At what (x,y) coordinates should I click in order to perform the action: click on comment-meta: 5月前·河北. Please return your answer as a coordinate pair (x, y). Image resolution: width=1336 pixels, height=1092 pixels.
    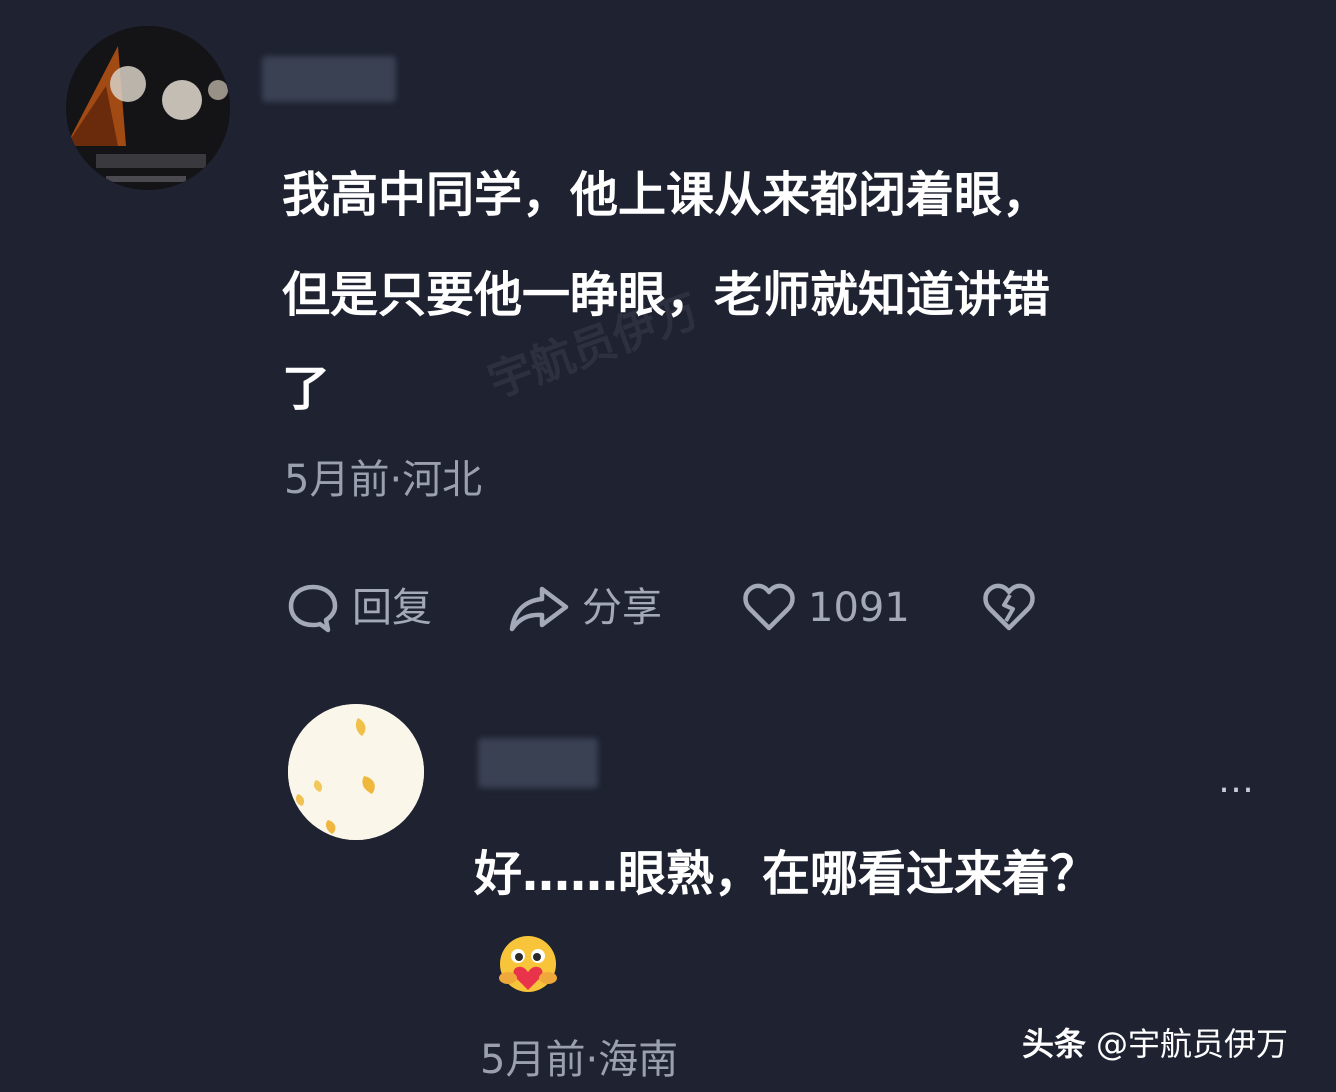
    Looking at the image, I should click on (383, 480).